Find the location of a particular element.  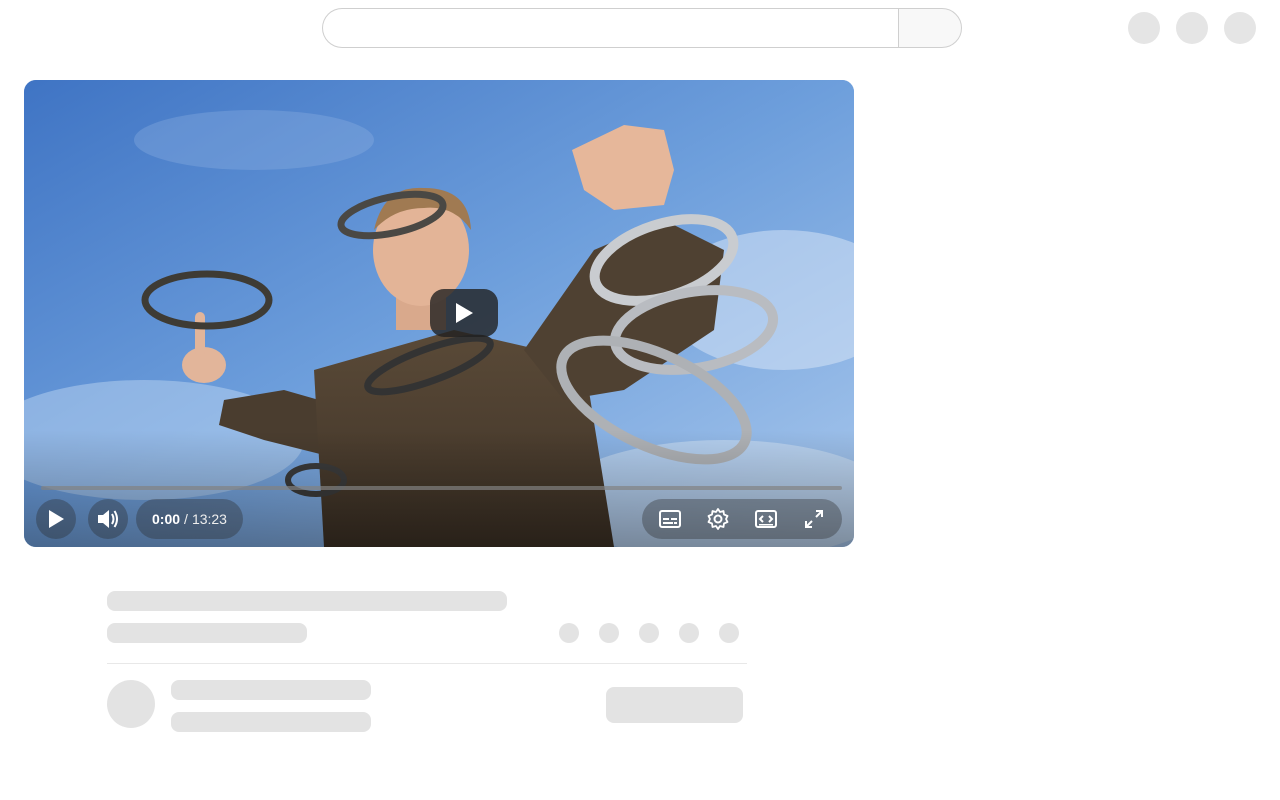

search-input is located at coordinates (610, 28).